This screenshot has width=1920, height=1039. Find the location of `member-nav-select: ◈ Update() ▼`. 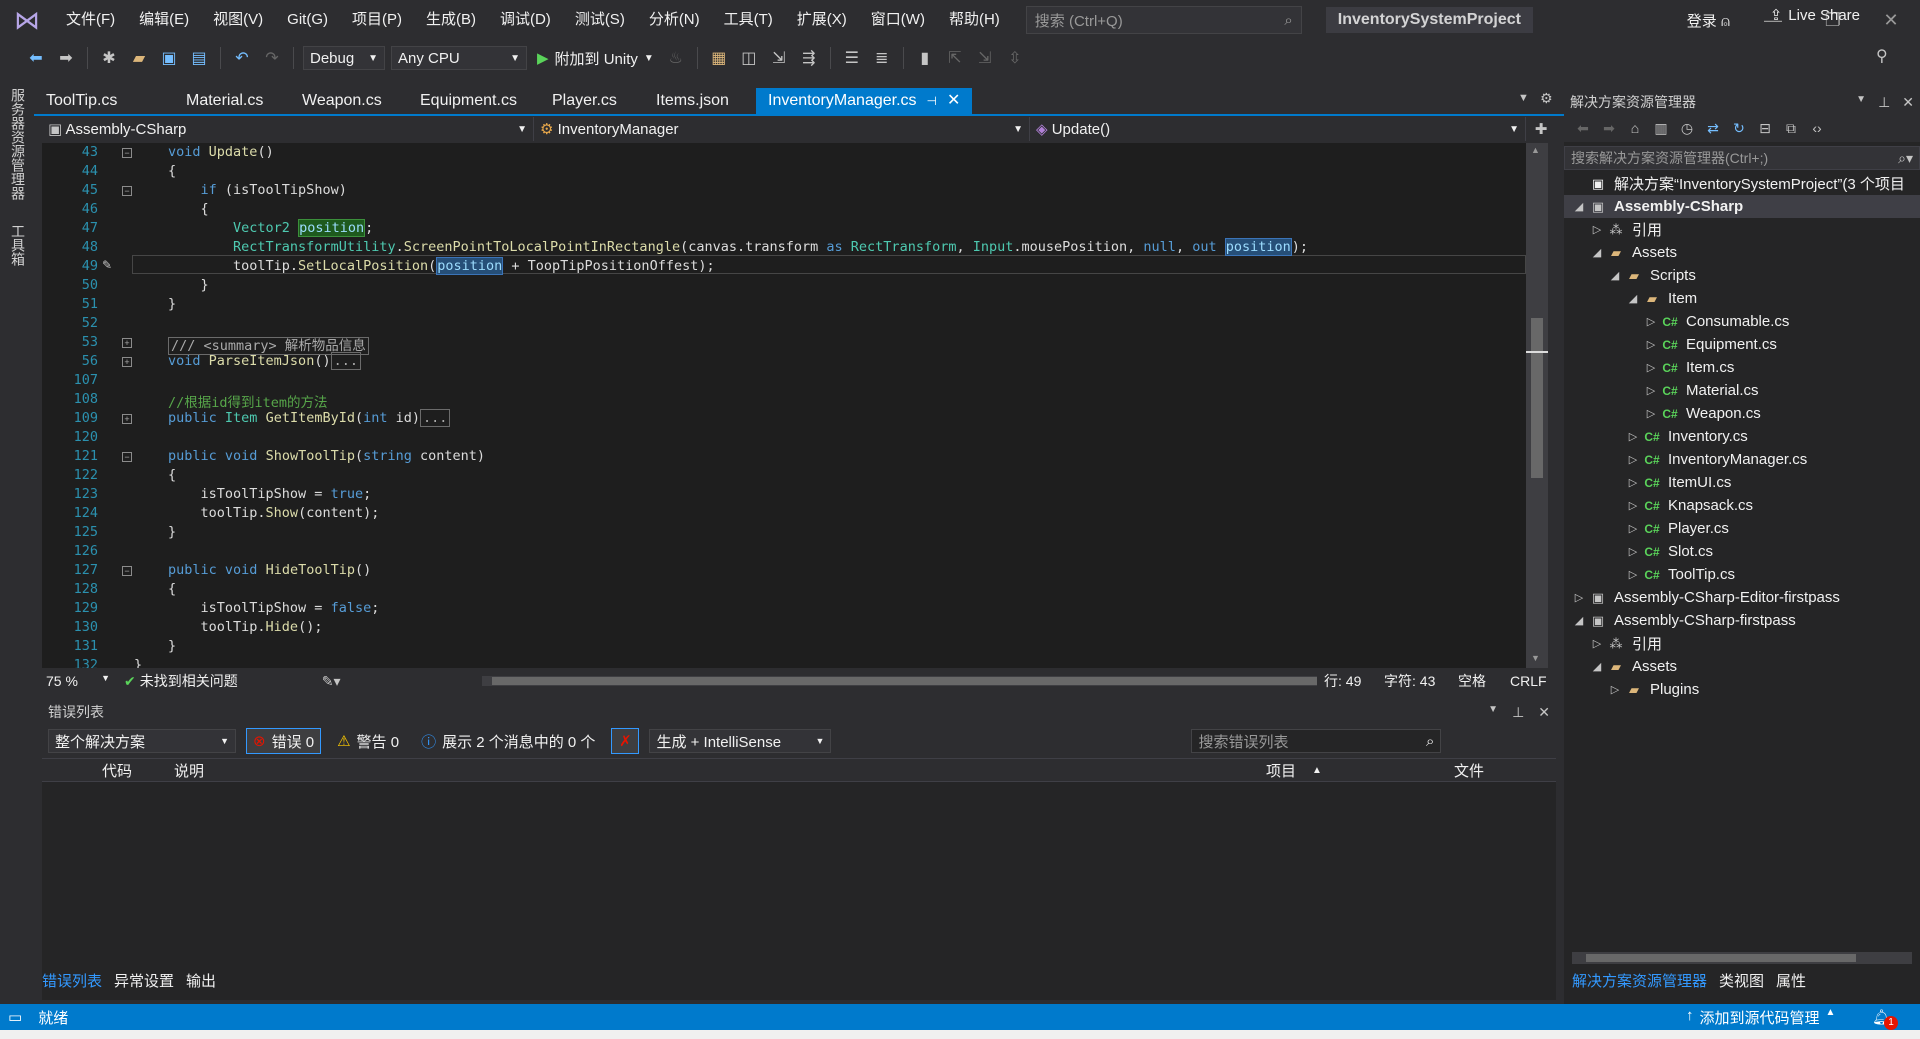

member-nav-select: ◈ Update() ▼ is located at coordinates (1278, 129).